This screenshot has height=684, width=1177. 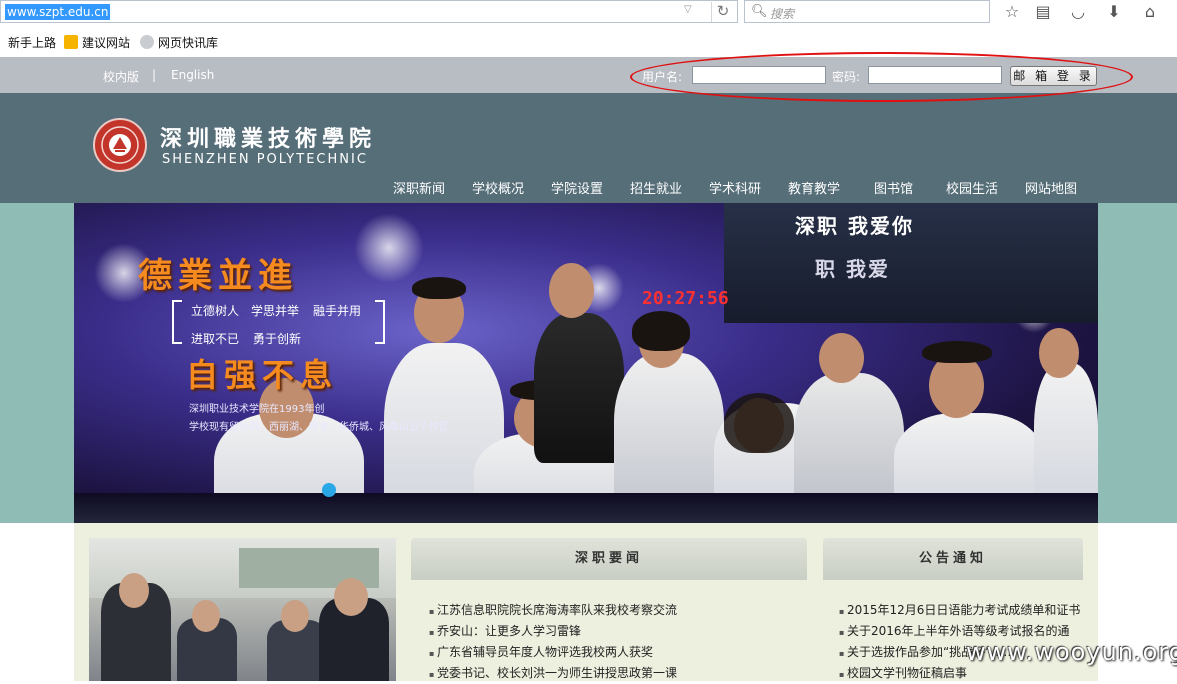 I want to click on nav-news: 深职新闻, so click(x=419, y=187).